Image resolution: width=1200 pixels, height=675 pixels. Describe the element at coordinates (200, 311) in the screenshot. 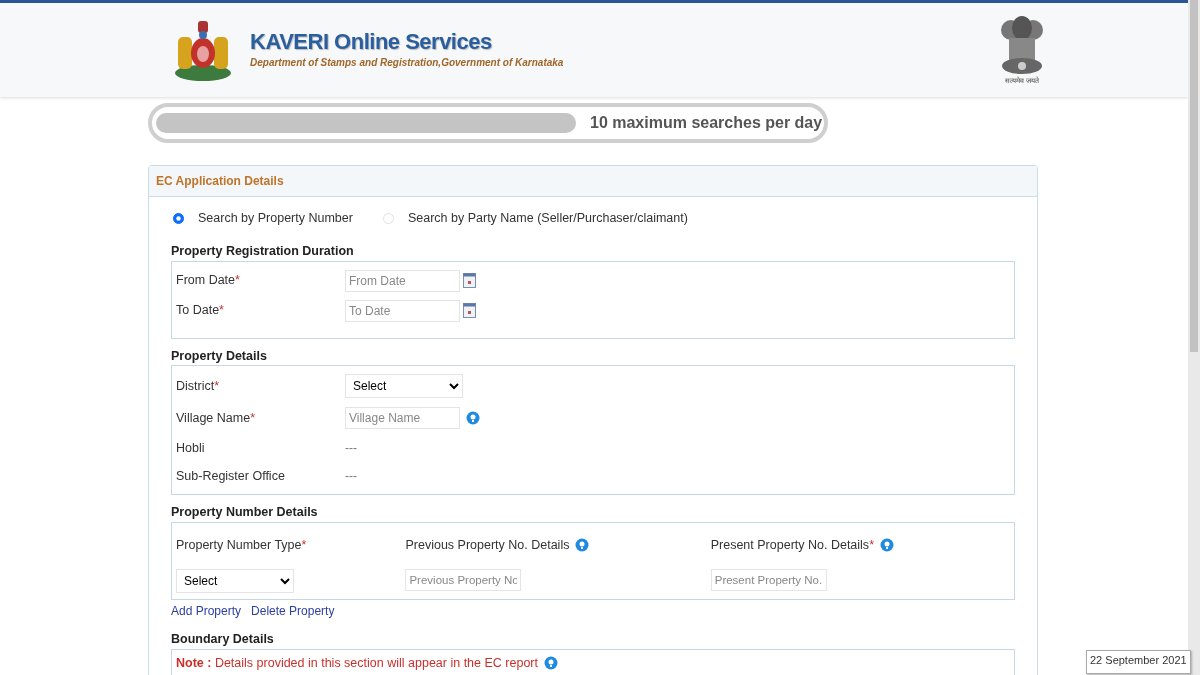

I see `field-label: To Date*` at that location.